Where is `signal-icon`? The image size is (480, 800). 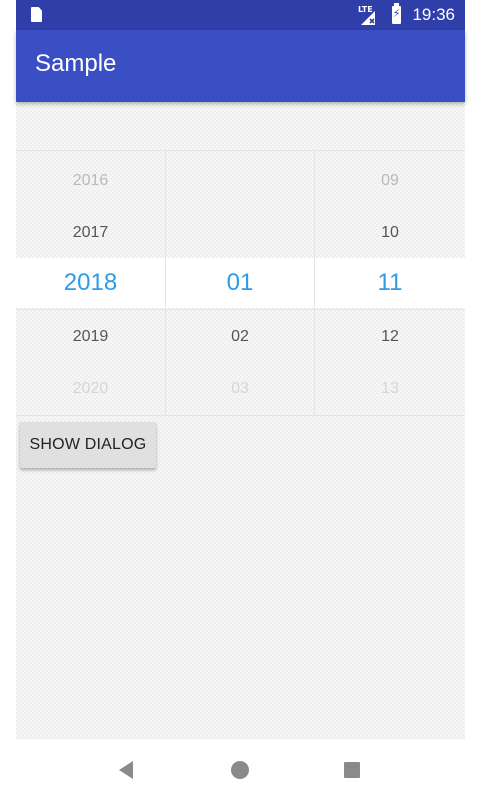 signal-icon is located at coordinates (368, 18).